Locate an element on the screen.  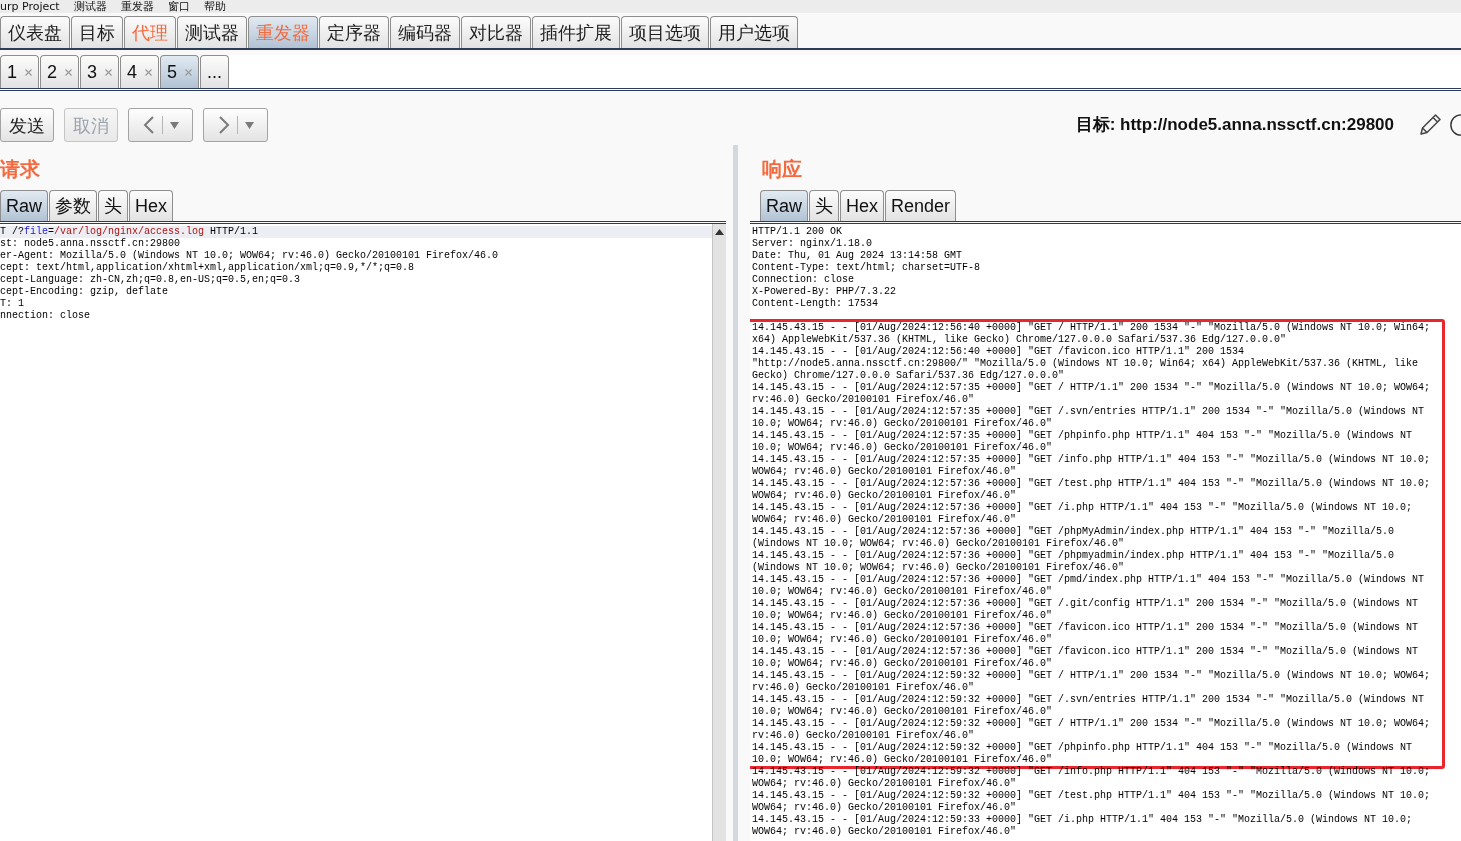
menu-item: urp Project is located at coordinates (30, 6).